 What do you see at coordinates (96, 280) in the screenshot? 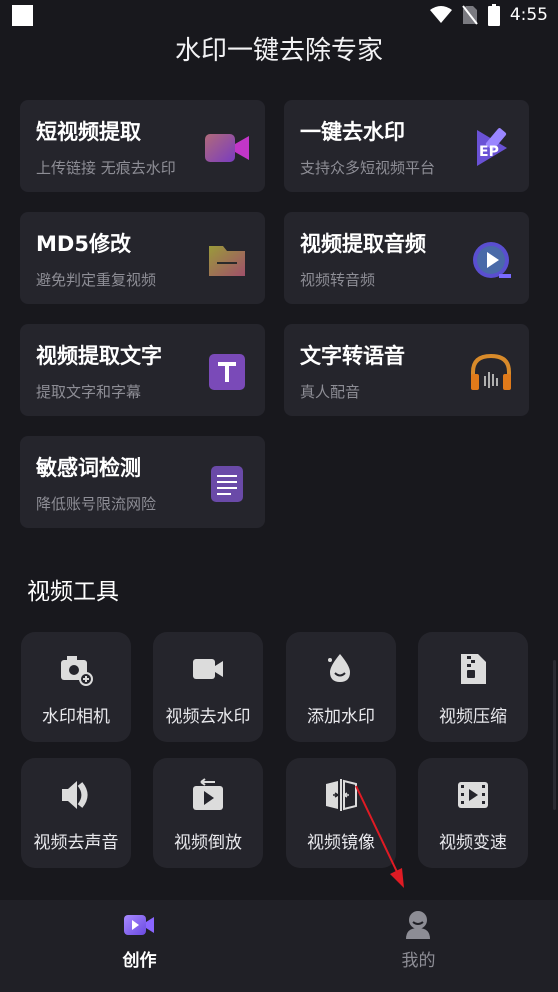
I see `card-subtitle: 避免判定重复视频` at bounding box center [96, 280].